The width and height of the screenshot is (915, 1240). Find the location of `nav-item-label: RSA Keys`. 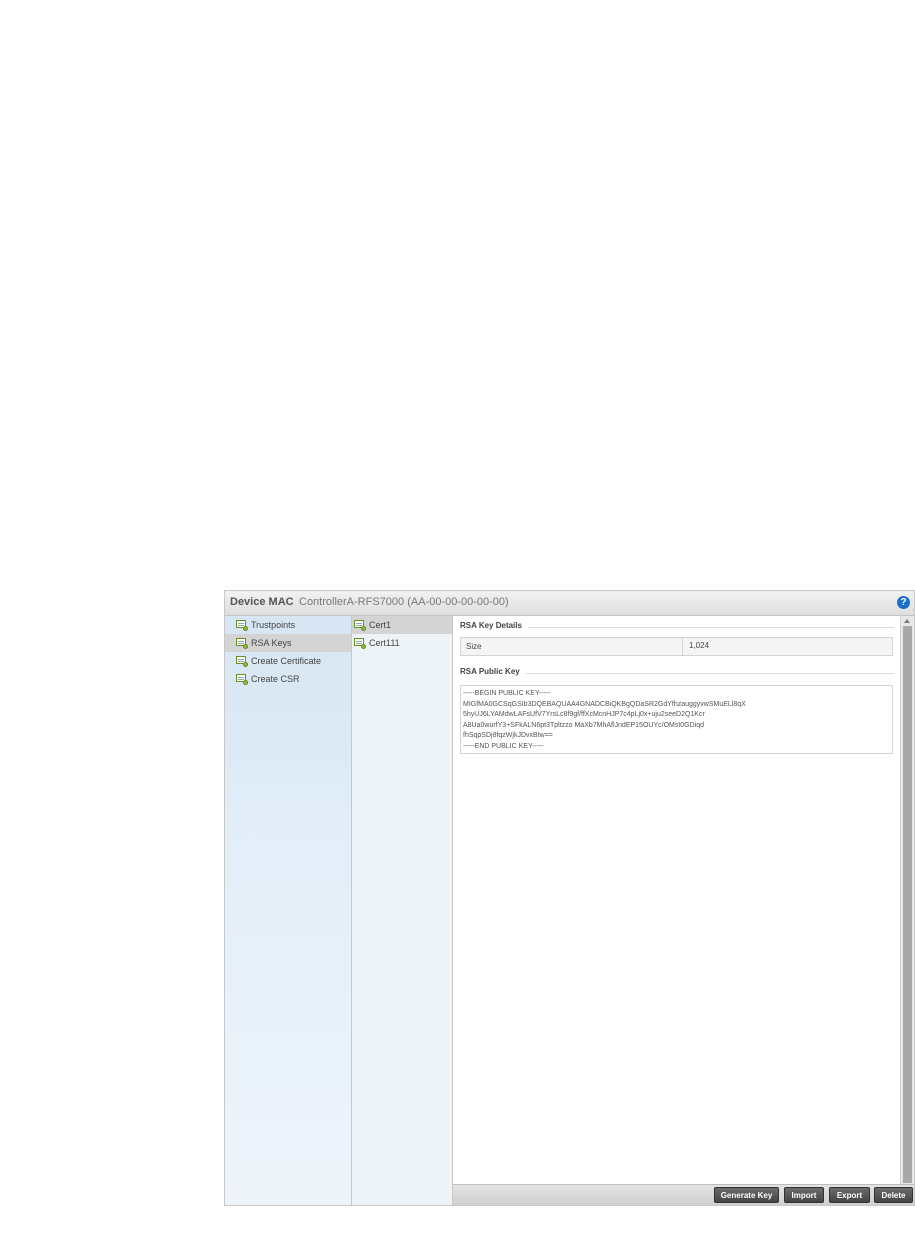

nav-item-label: RSA Keys is located at coordinates (271, 643).